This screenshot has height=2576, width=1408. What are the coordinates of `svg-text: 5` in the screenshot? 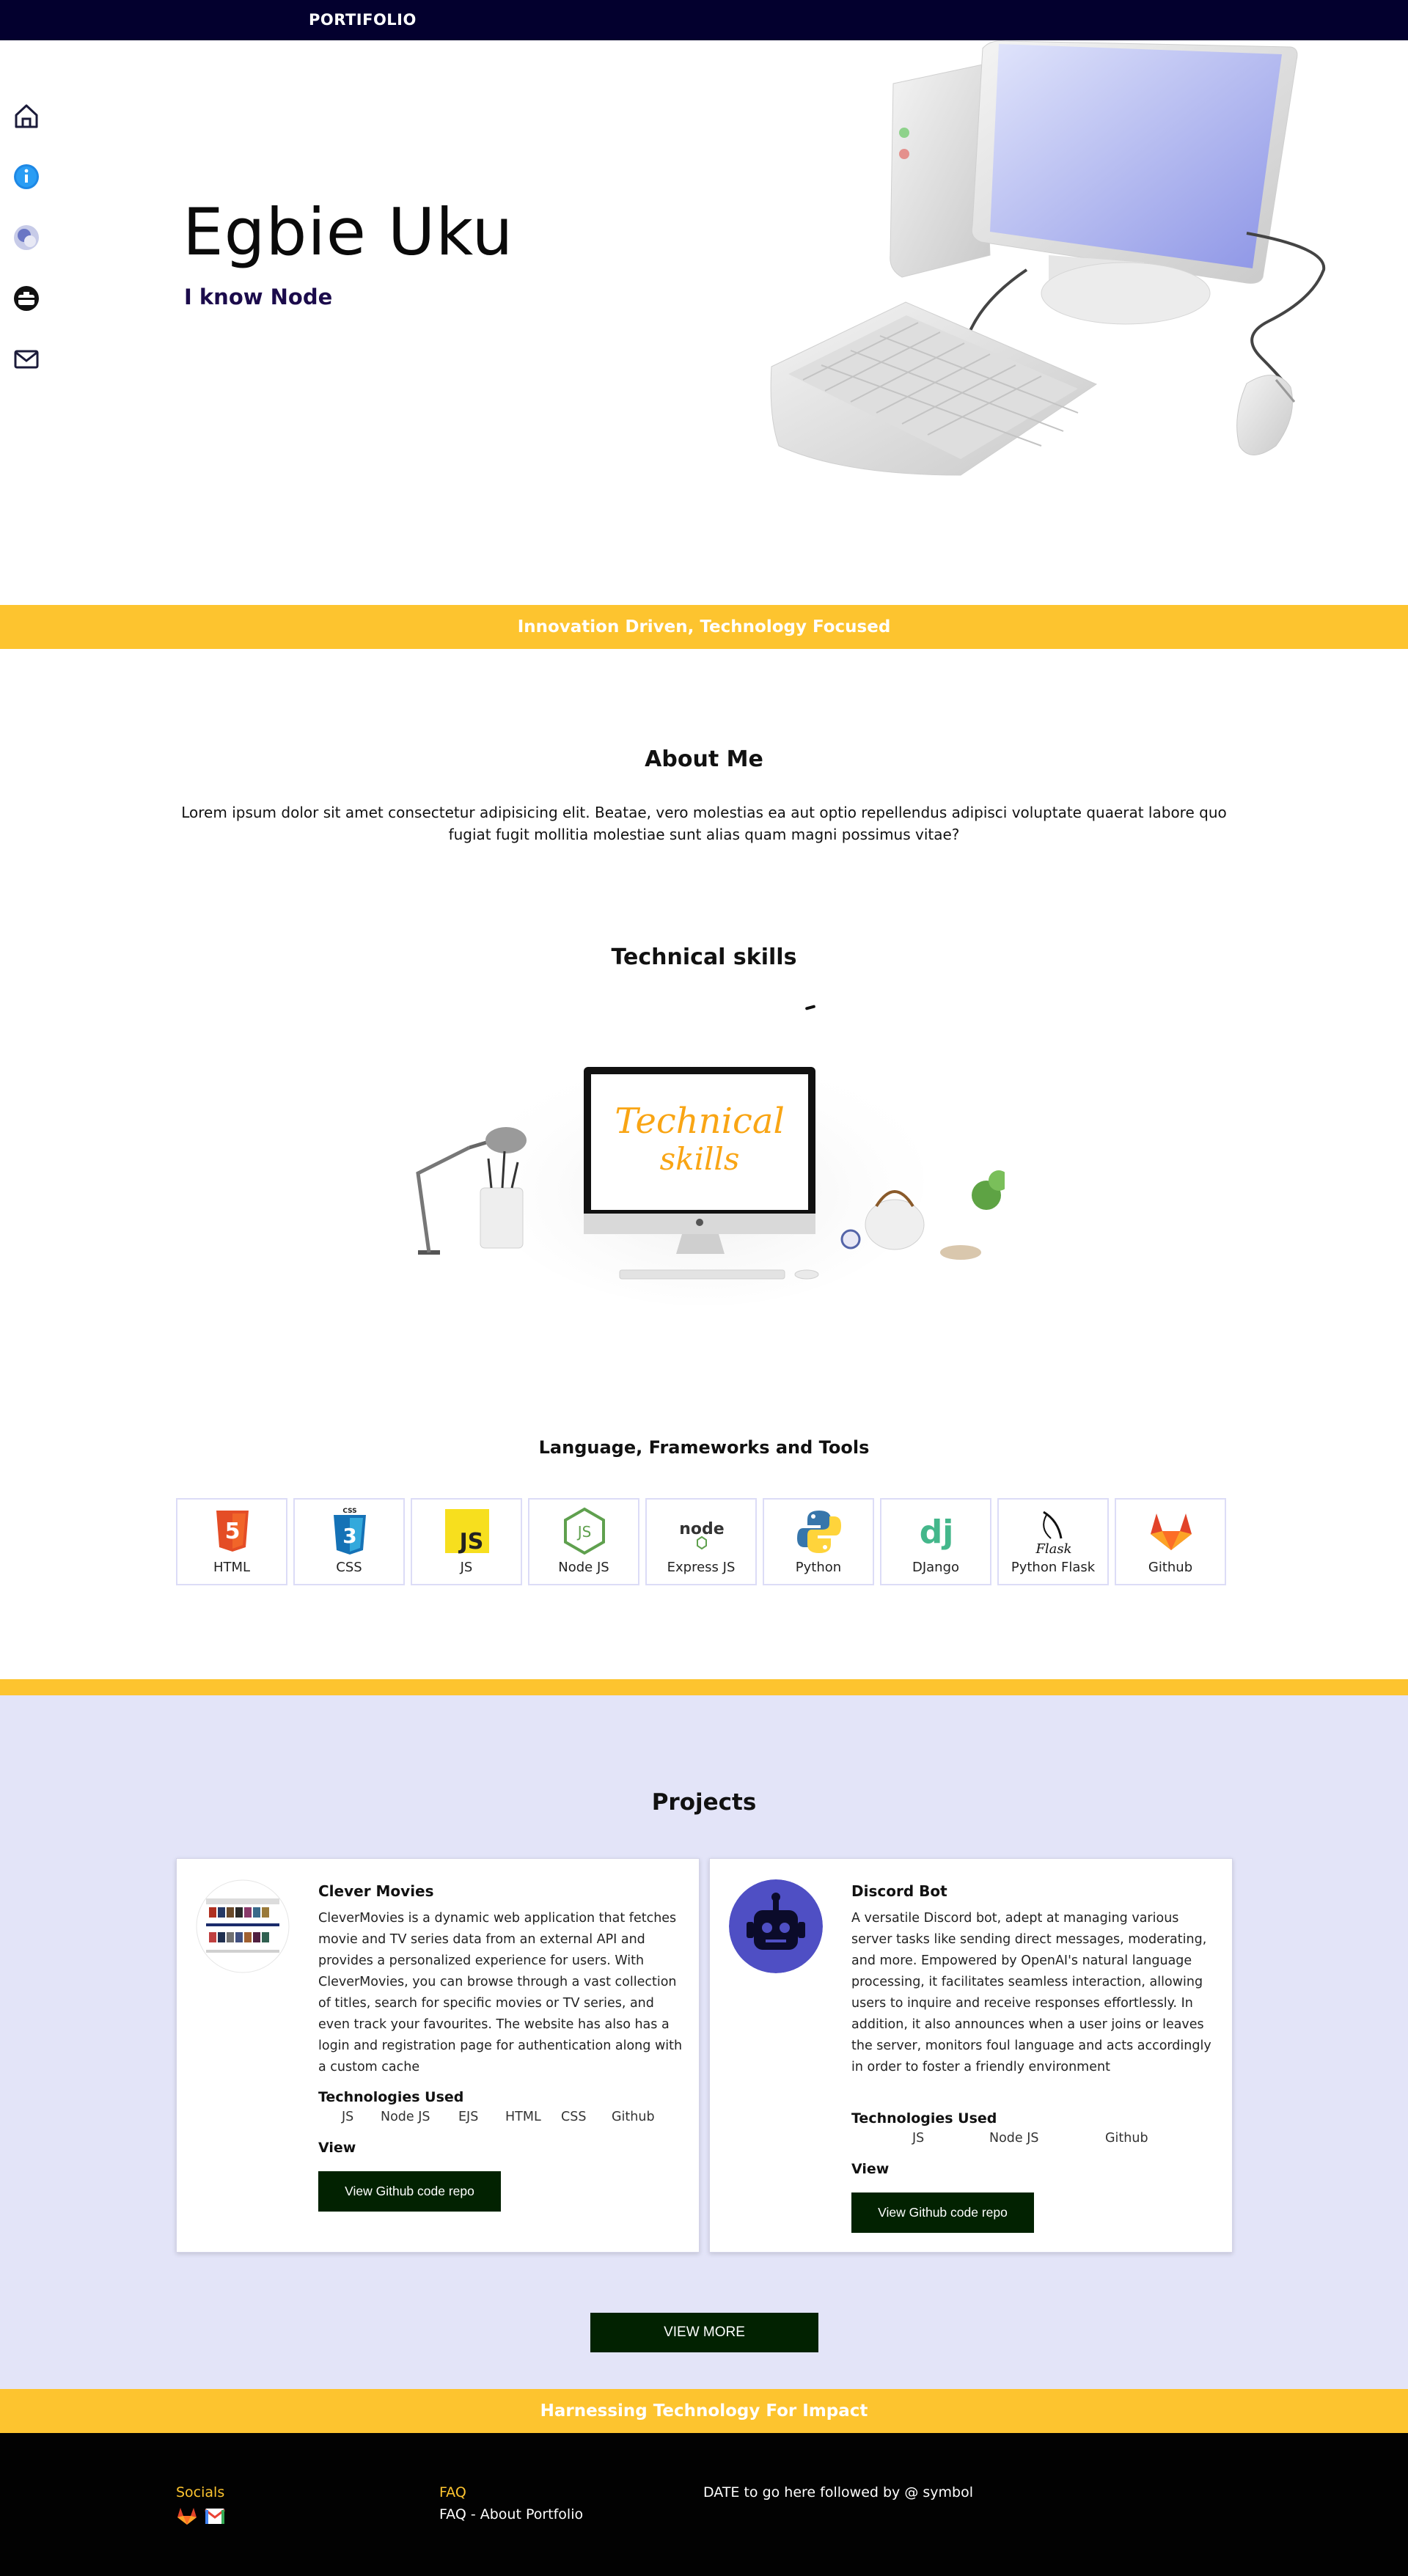 It's located at (233, 1531).